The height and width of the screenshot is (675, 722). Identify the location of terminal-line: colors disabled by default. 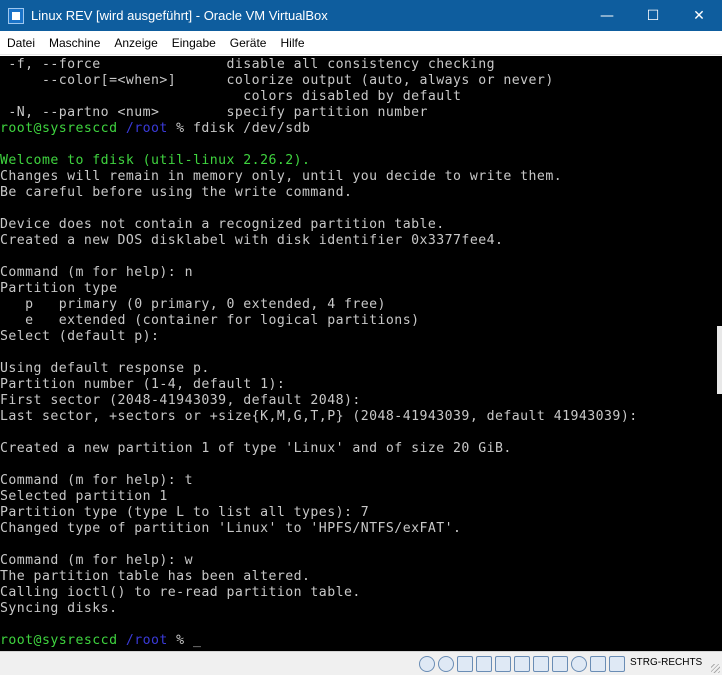
(230, 97).